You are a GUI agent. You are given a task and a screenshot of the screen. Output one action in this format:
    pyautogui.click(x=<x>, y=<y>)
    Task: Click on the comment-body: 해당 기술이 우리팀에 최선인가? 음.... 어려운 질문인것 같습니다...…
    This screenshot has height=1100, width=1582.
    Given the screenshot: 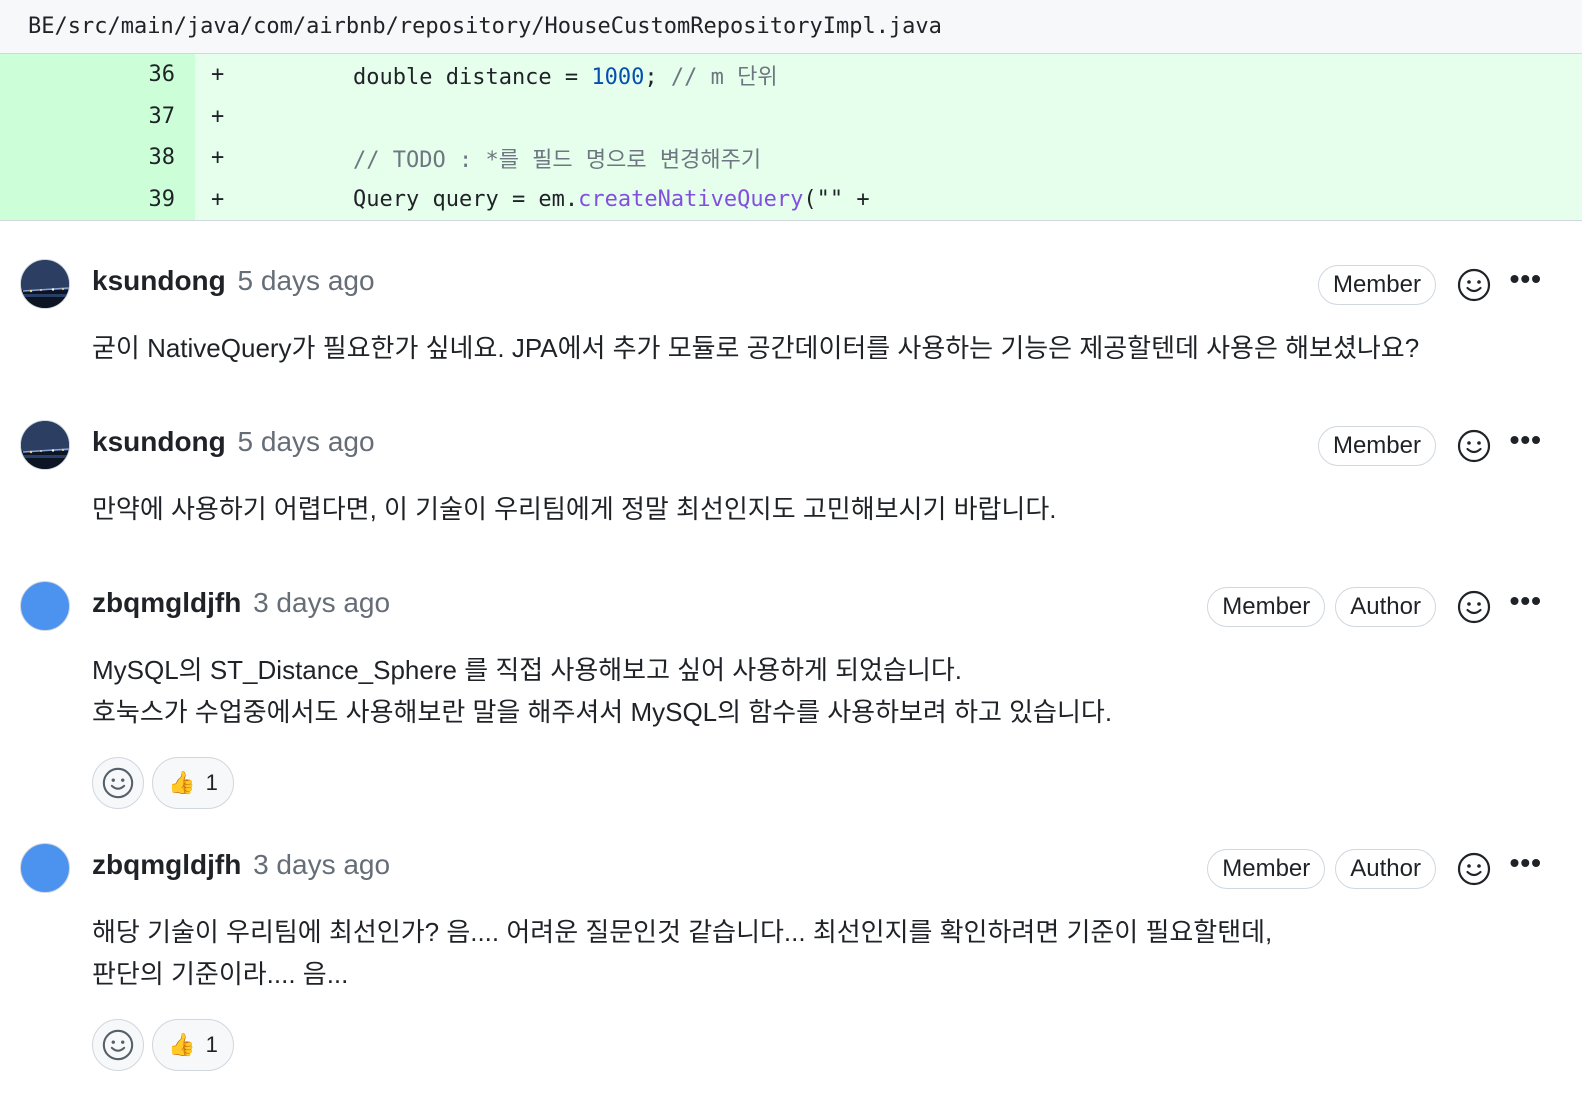 What is the action you would take?
    pyautogui.click(x=682, y=953)
    